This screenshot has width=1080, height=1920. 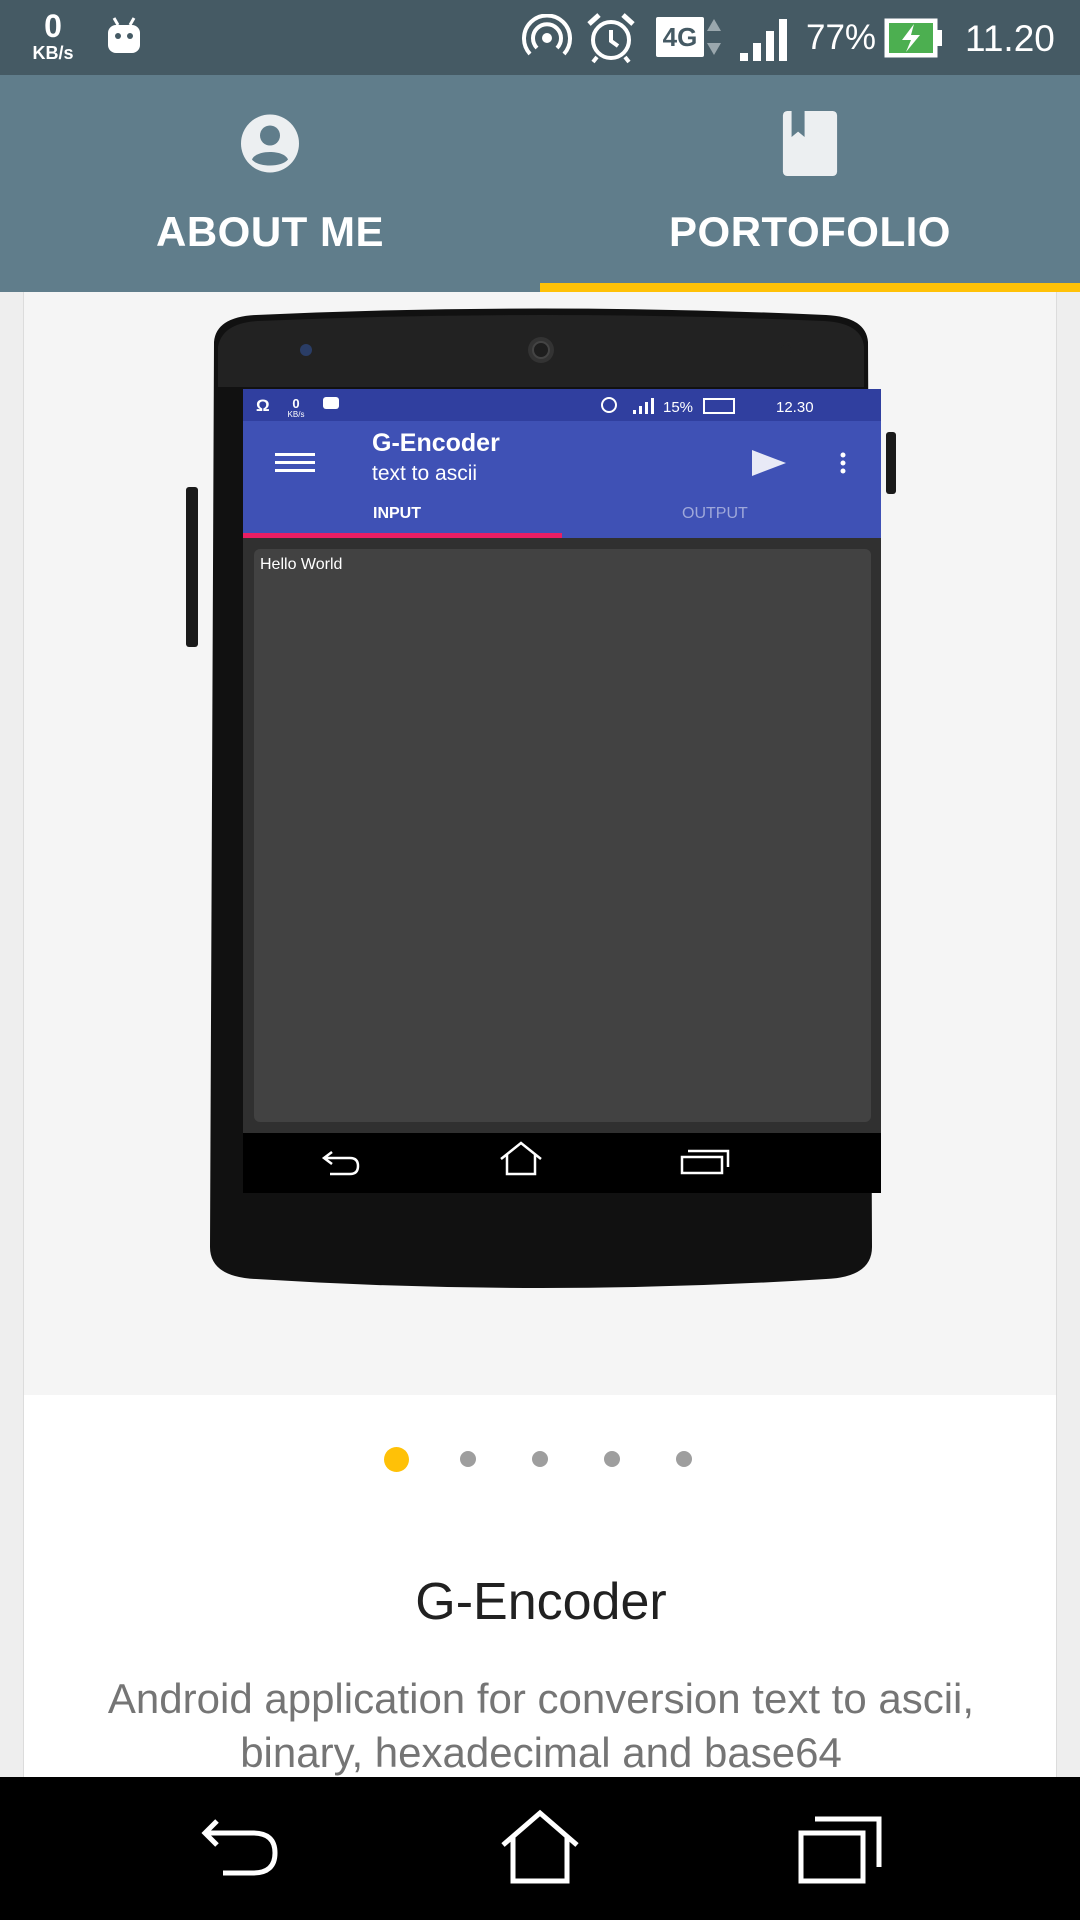 I want to click on phone-app-subtitle: text to ascii, so click(x=424, y=473).